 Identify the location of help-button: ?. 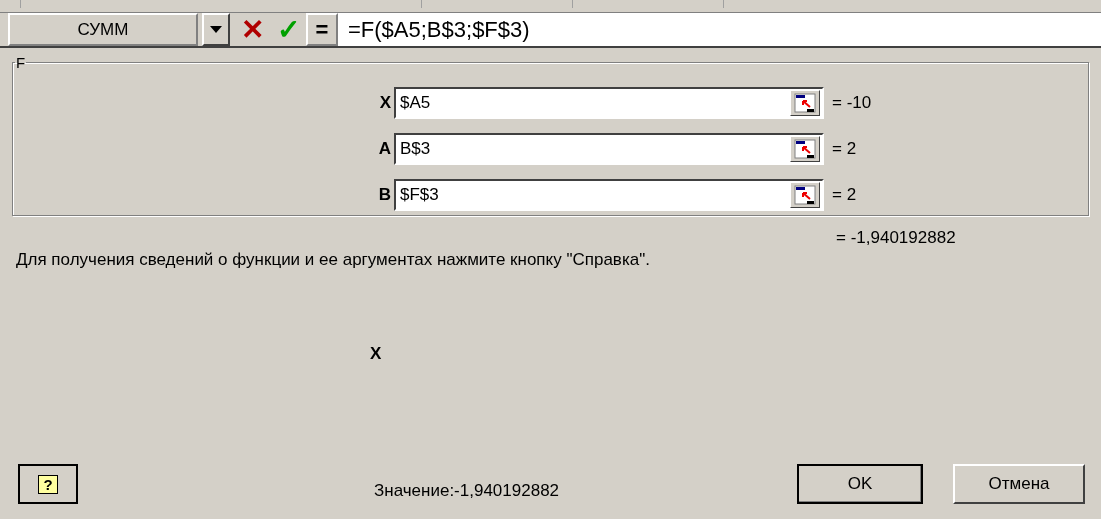
(48, 484).